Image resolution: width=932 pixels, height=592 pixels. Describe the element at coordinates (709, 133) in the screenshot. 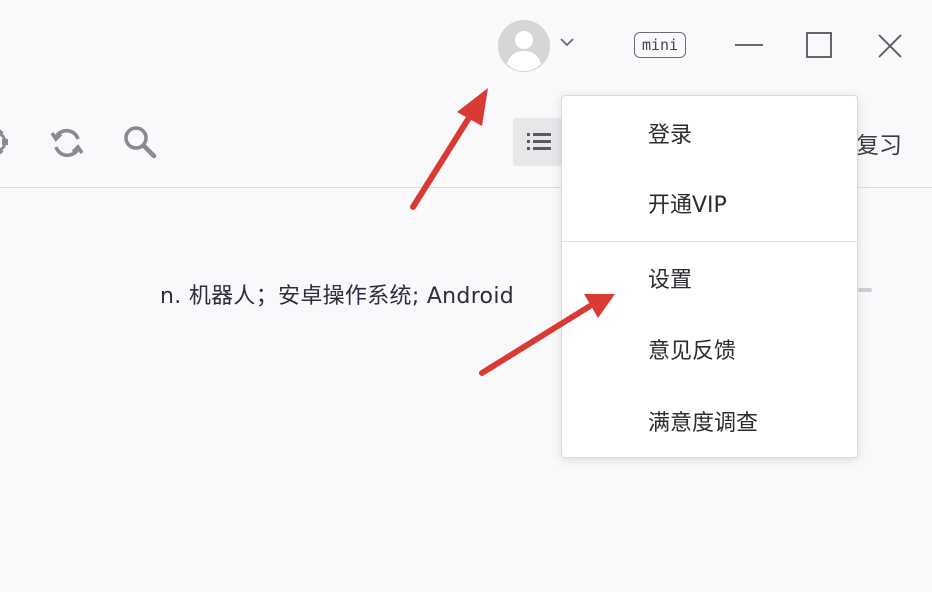

I see `menu-item-login: 登录` at that location.